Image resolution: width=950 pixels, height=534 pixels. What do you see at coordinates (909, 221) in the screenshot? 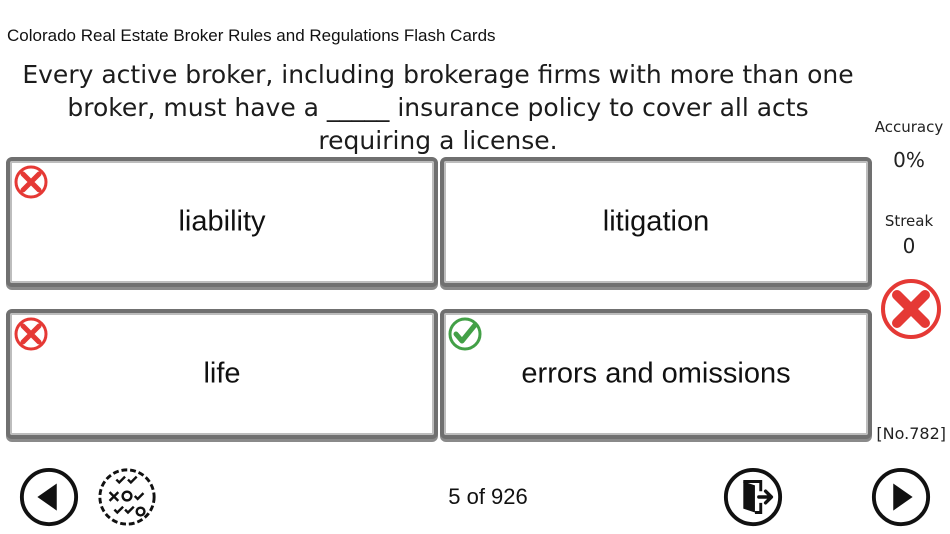
I see `streak-label: Streak` at bounding box center [909, 221].